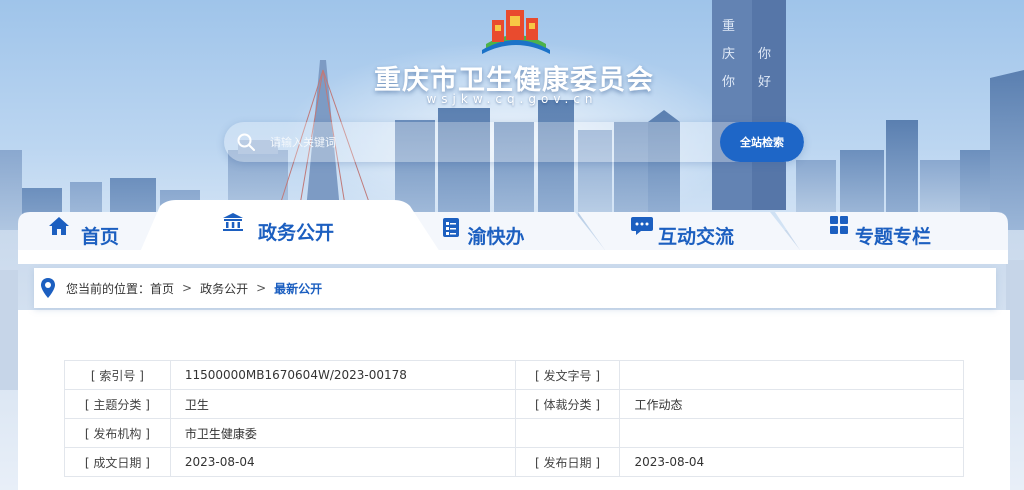 This screenshot has height=490, width=1024. Describe the element at coordinates (162, 288) in the screenshot. I see `breadcrumb-link-home: 首页` at that location.